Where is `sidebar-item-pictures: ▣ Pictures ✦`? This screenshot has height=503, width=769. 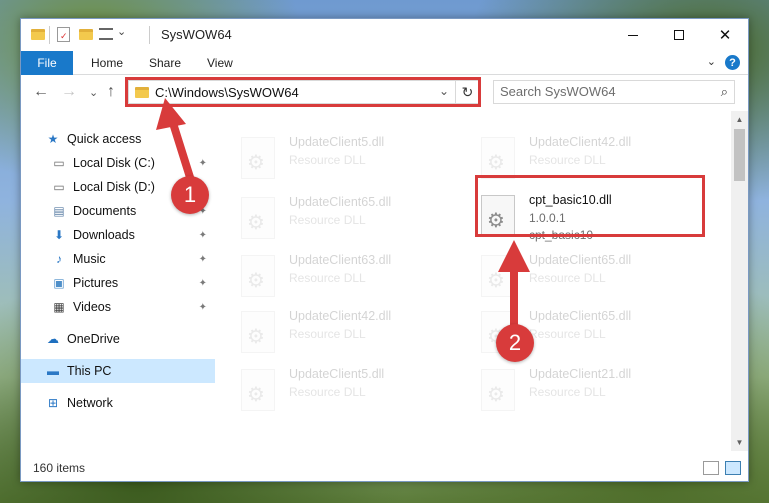 sidebar-item-pictures: ▣ Pictures ✦ is located at coordinates (118, 283).